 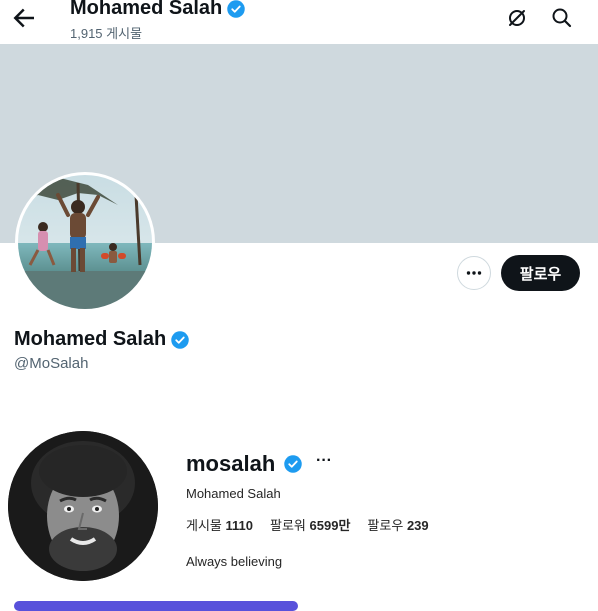 I want to click on header-name: Mohamed Salah, so click(x=146, y=9).